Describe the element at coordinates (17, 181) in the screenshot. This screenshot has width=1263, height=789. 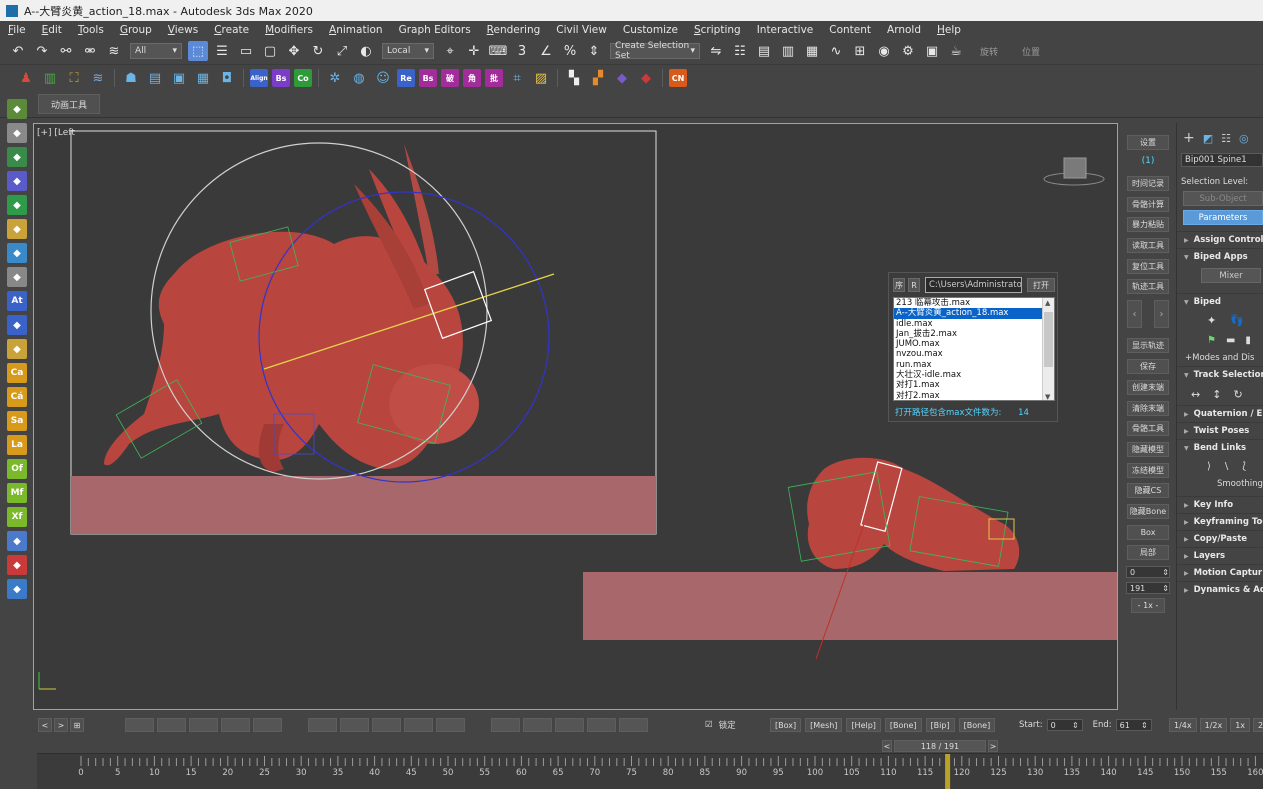
I see `biped-icon: ◆` at that location.